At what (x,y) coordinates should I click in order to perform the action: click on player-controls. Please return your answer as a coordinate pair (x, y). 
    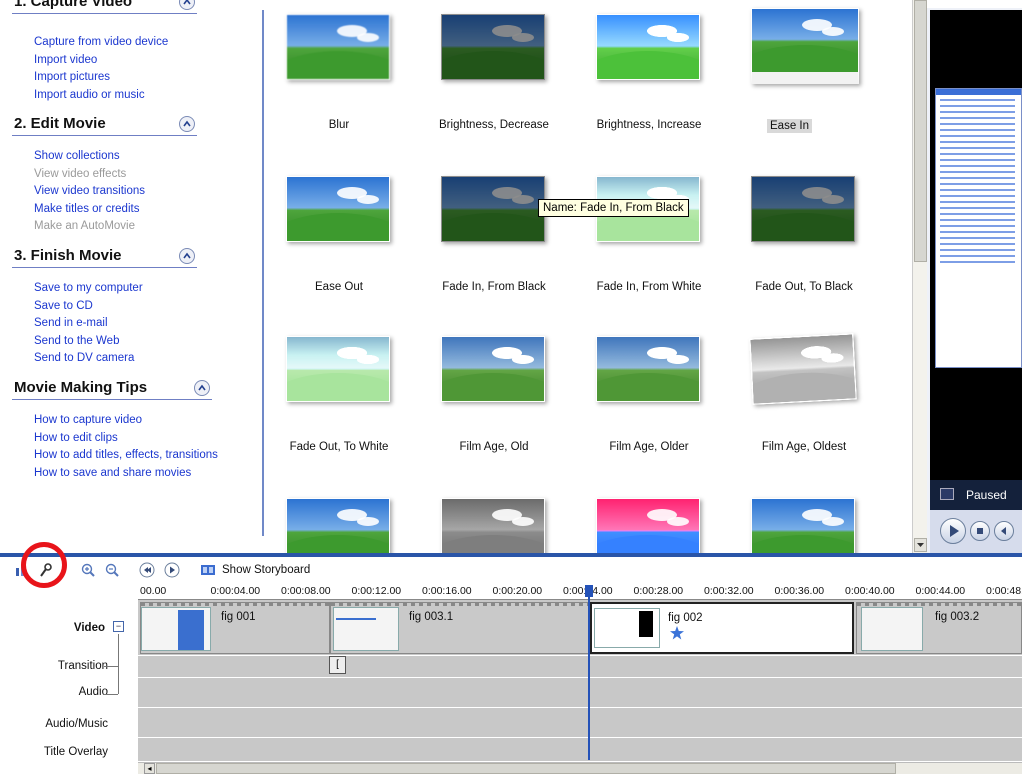
    Looking at the image, I should click on (976, 531).